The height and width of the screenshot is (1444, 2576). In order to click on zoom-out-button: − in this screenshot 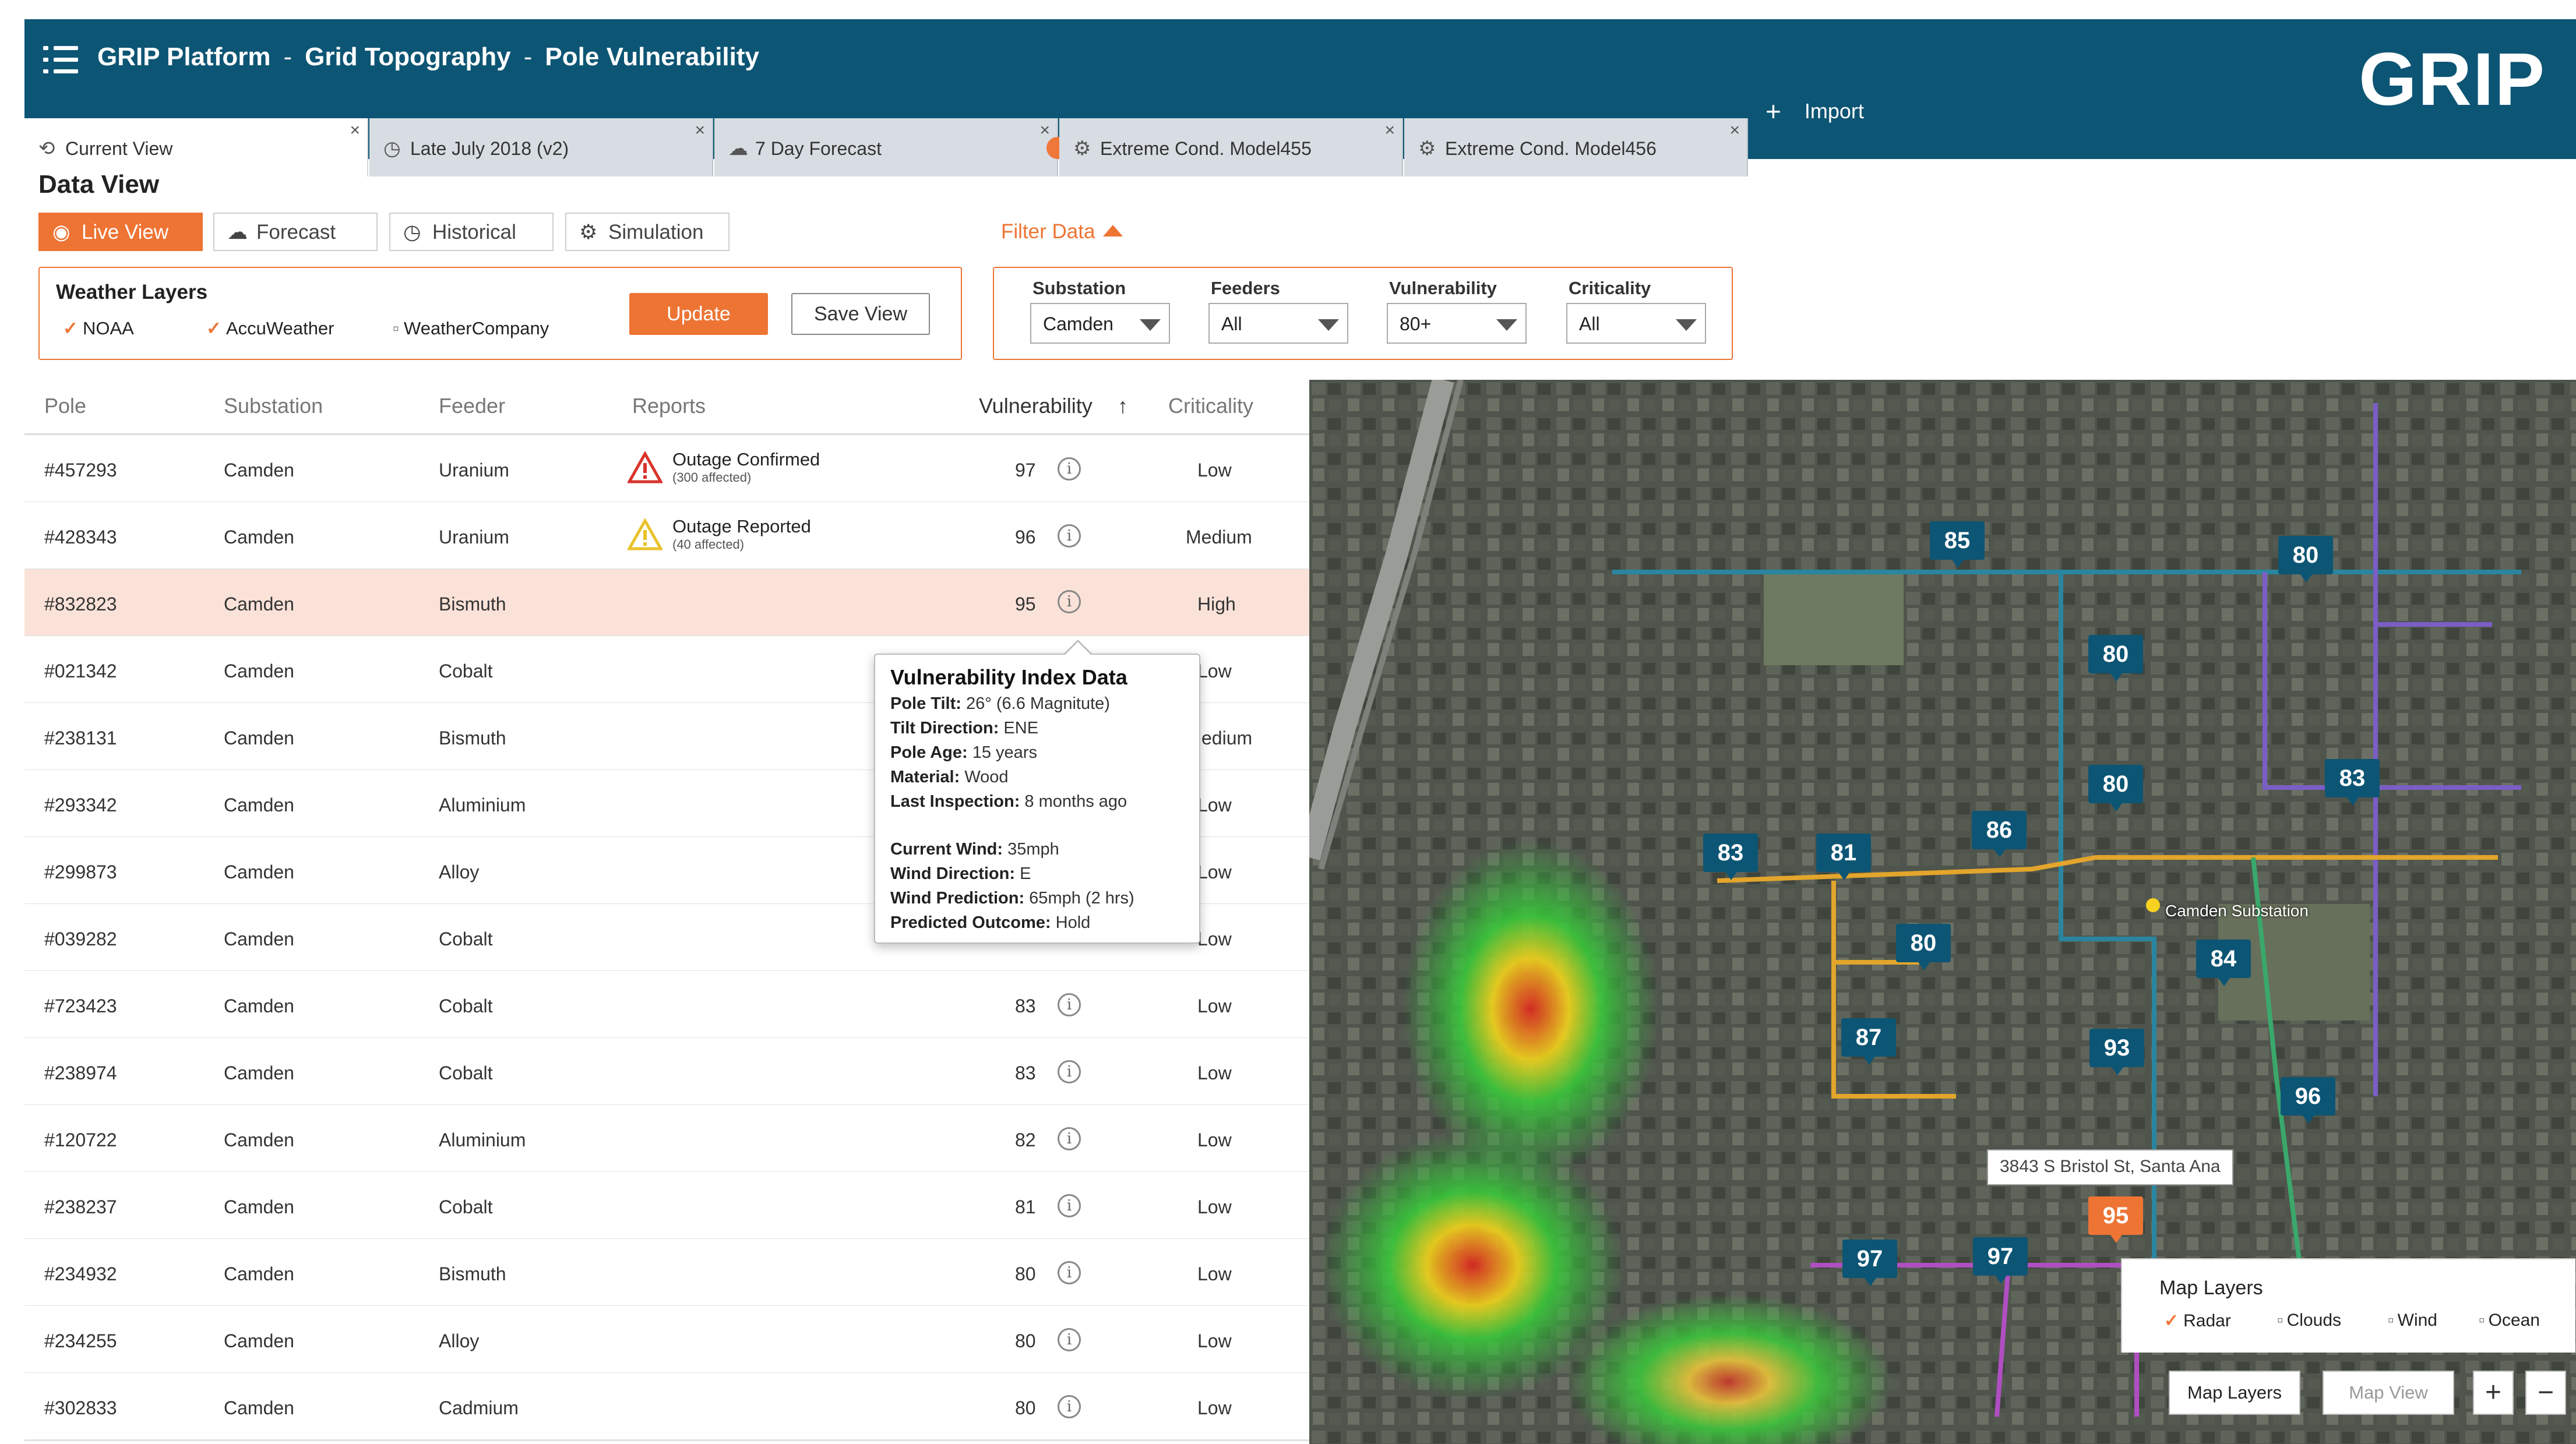, I will do `click(2545, 1393)`.